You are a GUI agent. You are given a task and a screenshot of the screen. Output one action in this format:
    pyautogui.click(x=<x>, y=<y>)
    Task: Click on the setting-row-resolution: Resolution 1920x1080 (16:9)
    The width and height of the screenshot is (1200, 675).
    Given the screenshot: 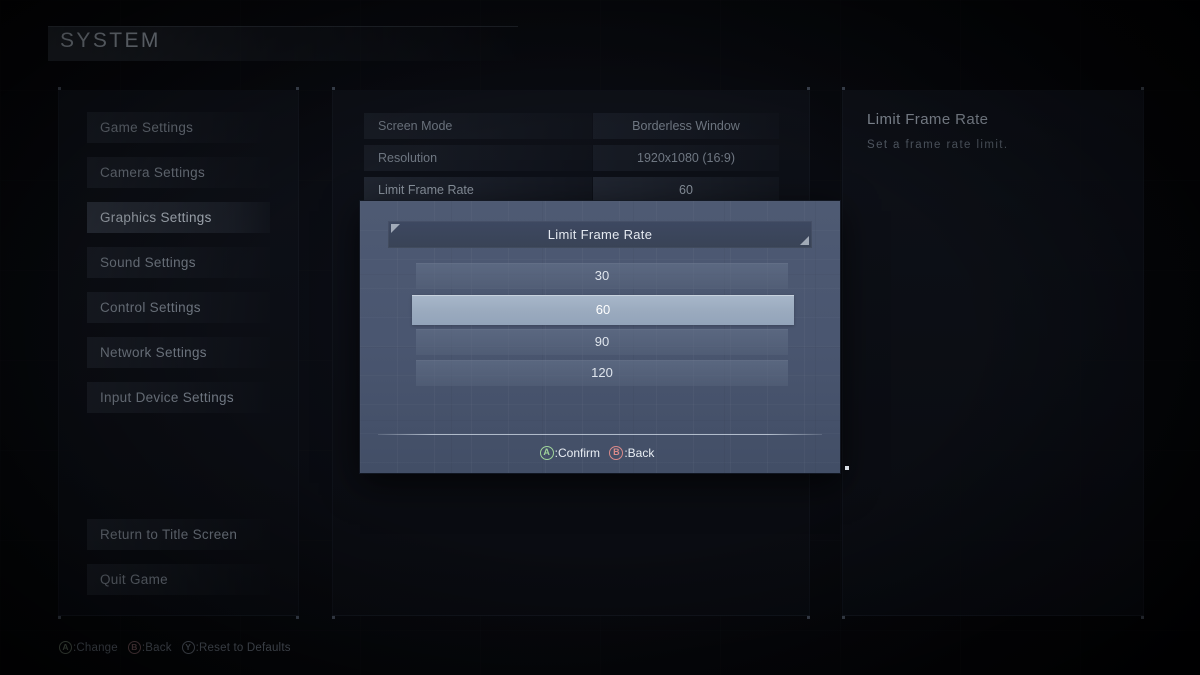 What is the action you would take?
    pyautogui.click(x=571, y=158)
    